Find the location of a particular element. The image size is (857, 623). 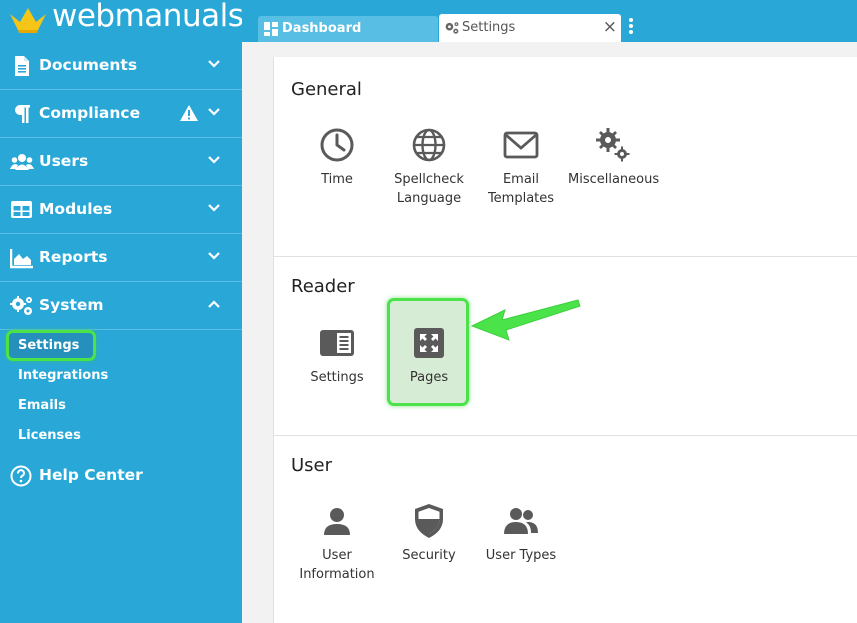

section-title-user: User is located at coordinates (312, 465).